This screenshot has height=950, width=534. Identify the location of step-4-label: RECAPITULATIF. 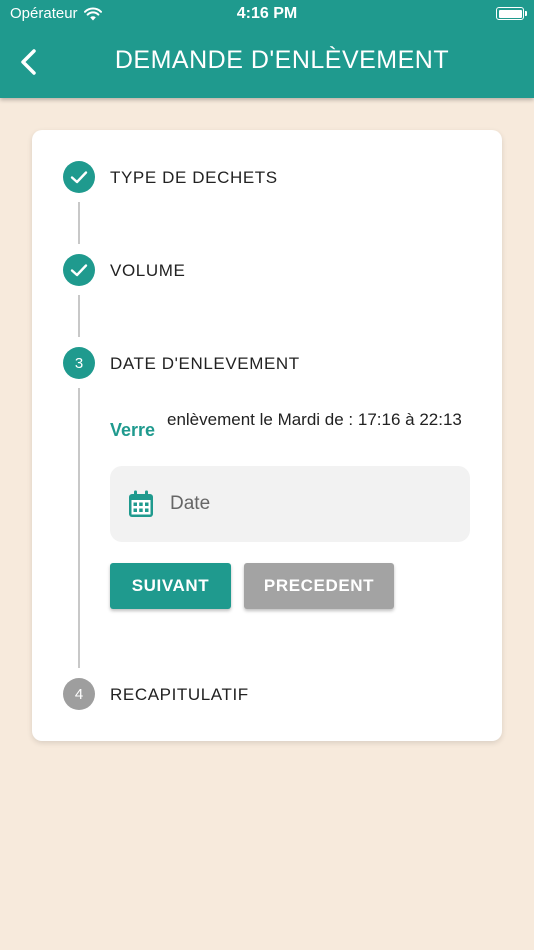
(179, 695).